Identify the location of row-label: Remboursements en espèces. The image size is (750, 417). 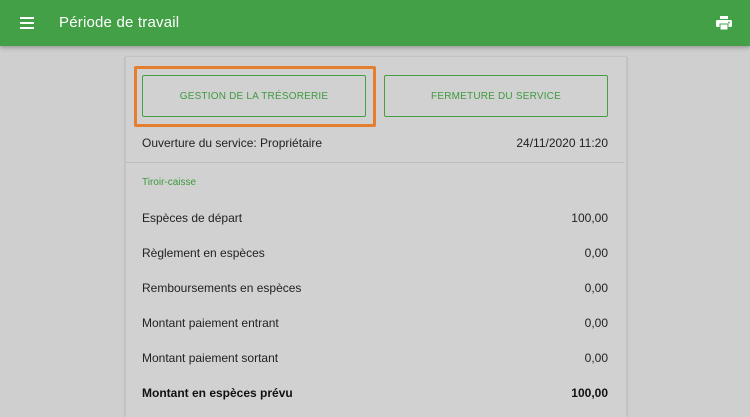
(222, 288).